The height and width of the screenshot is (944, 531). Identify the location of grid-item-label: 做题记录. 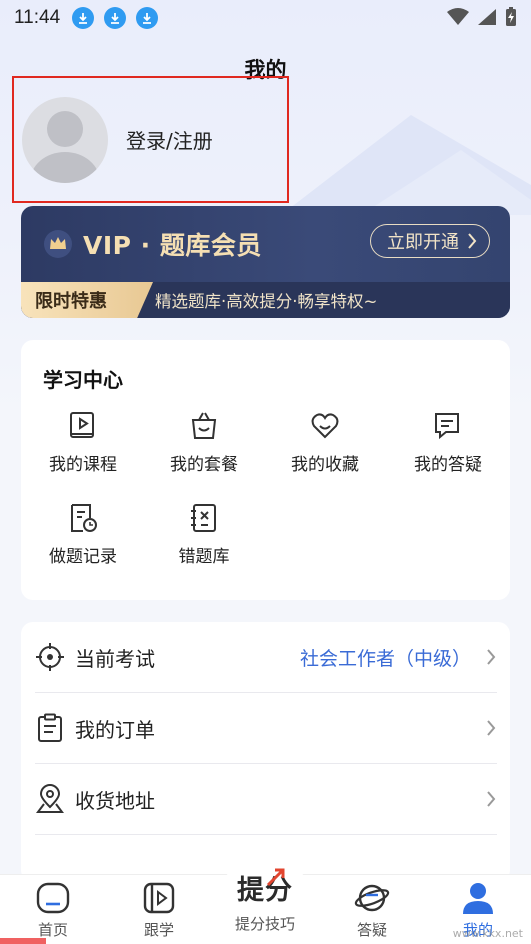
(83, 557).